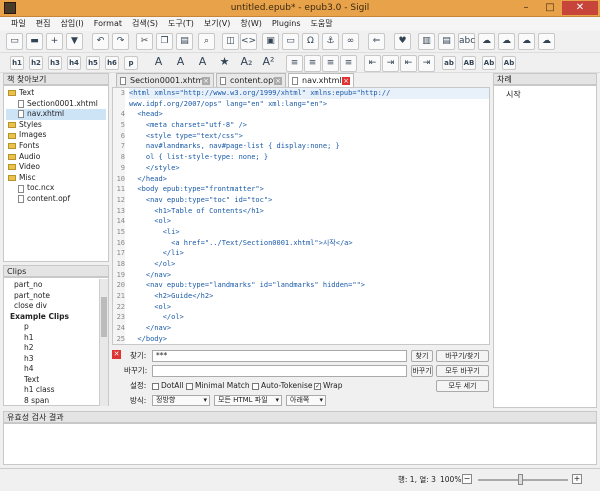 This screenshot has width=600, height=491. Describe the element at coordinates (184, 41) in the screenshot. I see `paste-icon: ▤` at that location.